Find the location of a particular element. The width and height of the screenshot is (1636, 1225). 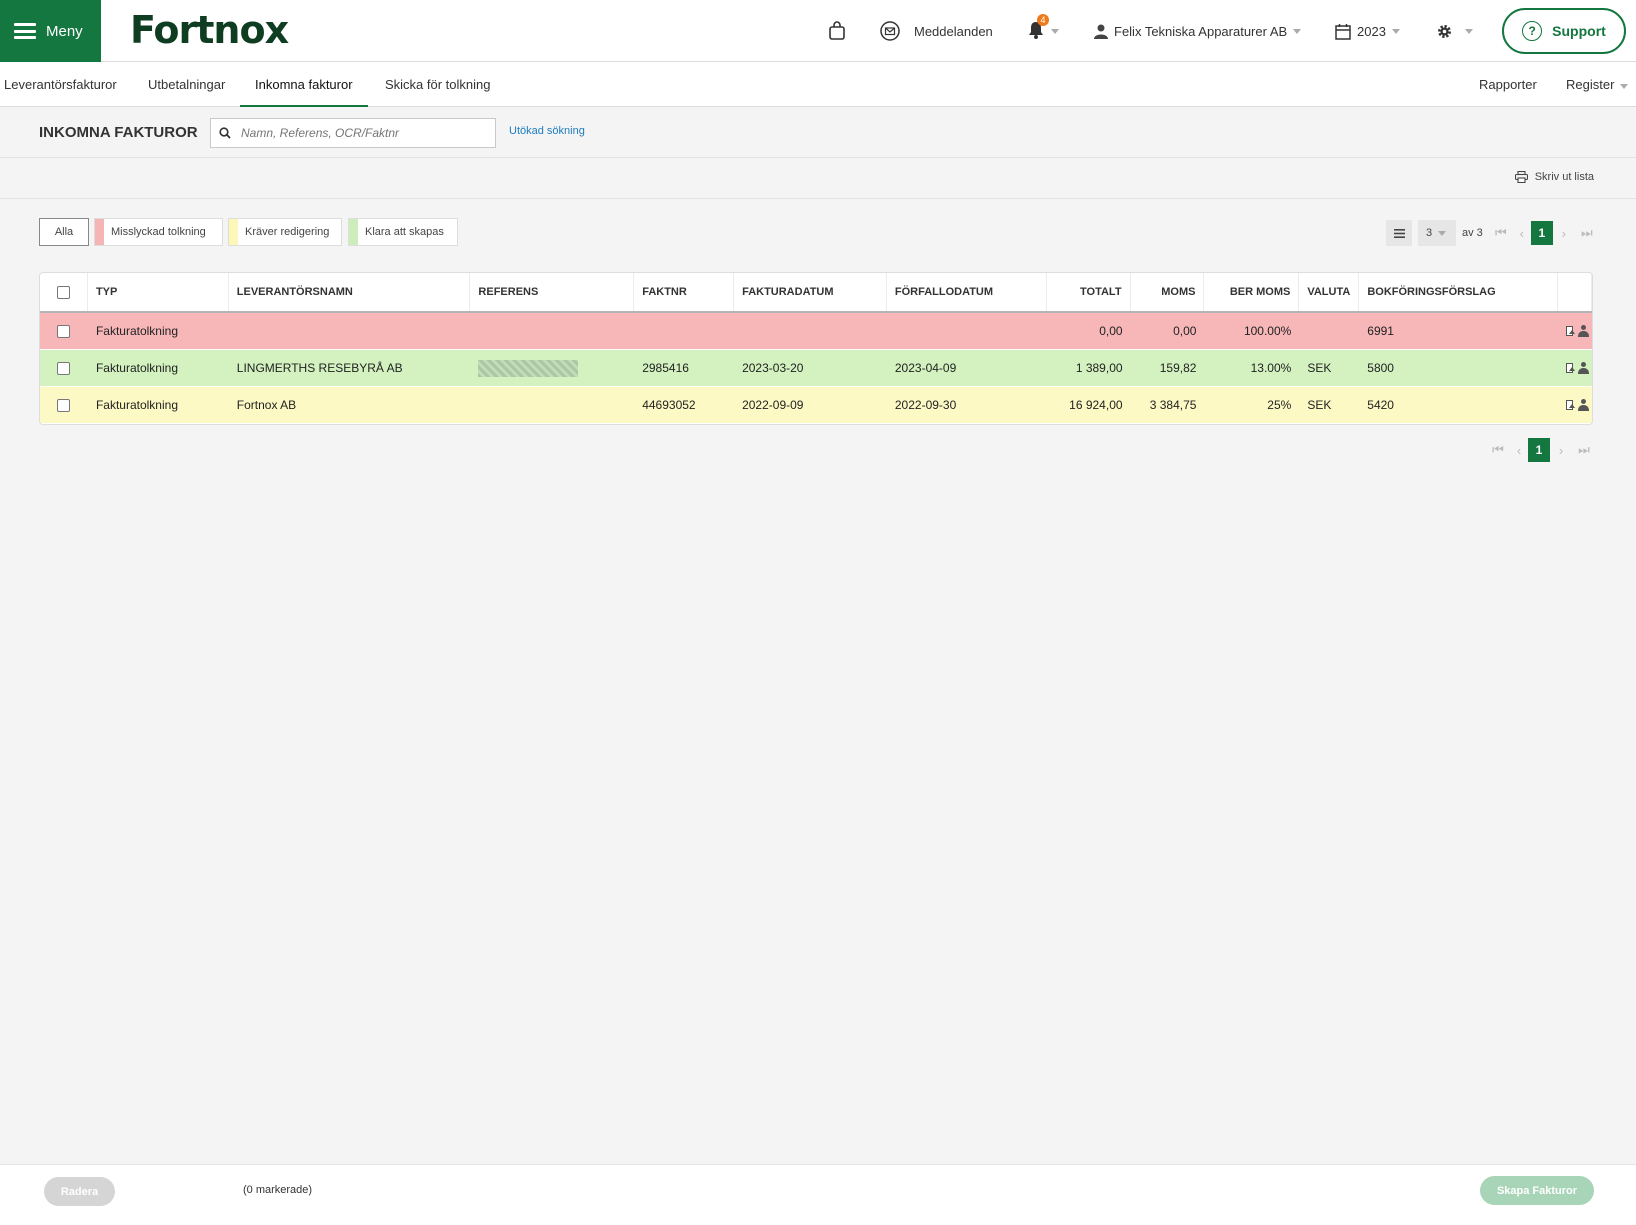

messages-button: Meddelanden is located at coordinates (936, 31).